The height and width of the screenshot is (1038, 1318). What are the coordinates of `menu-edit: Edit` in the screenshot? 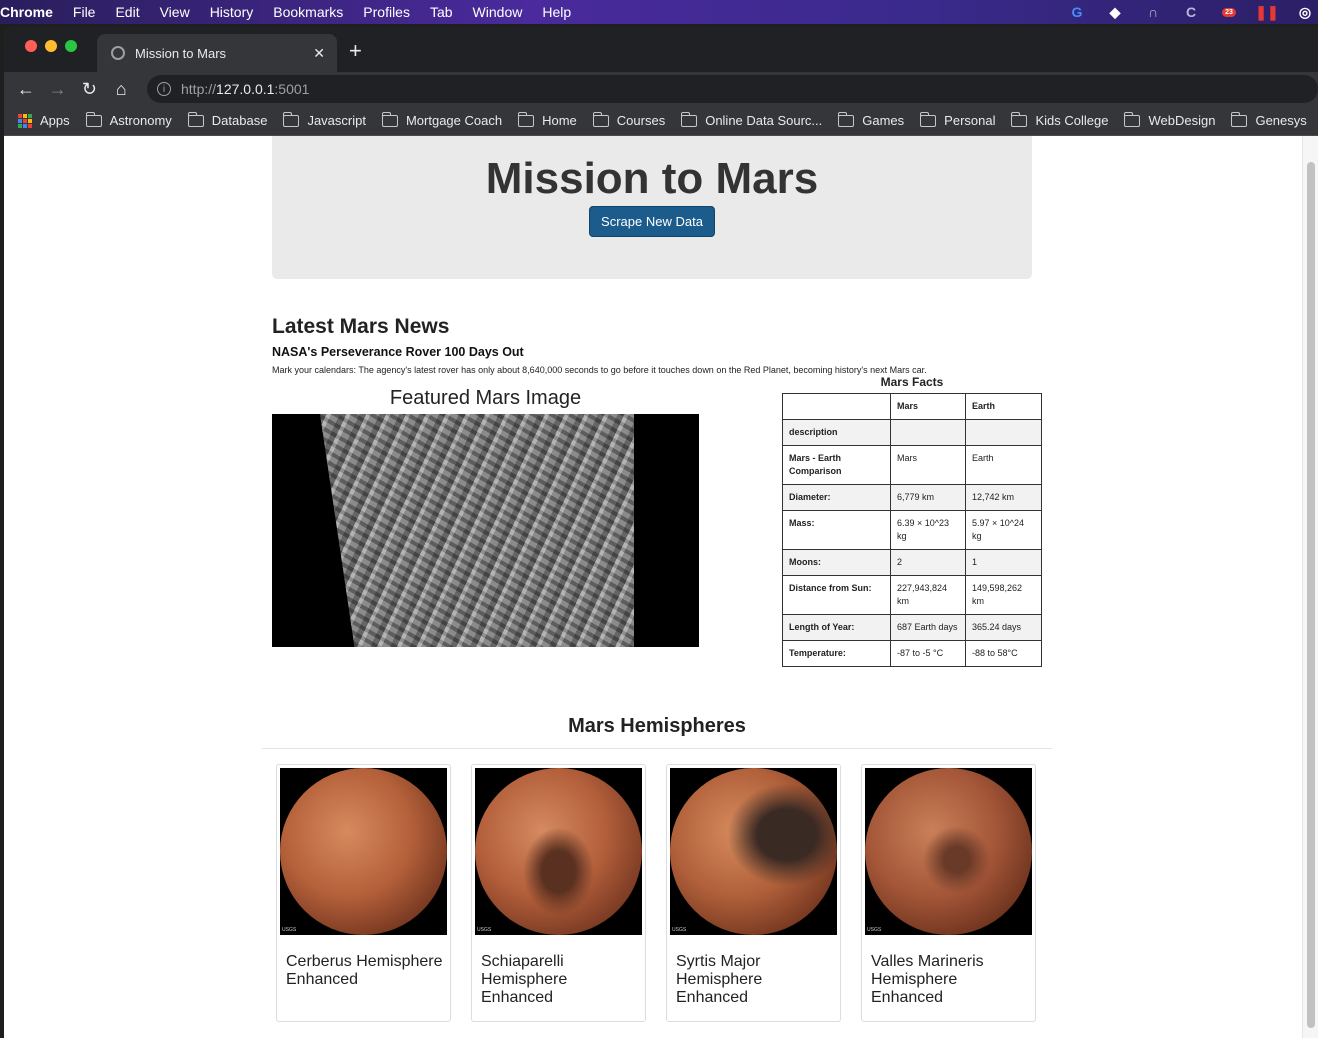 It's located at (127, 12).